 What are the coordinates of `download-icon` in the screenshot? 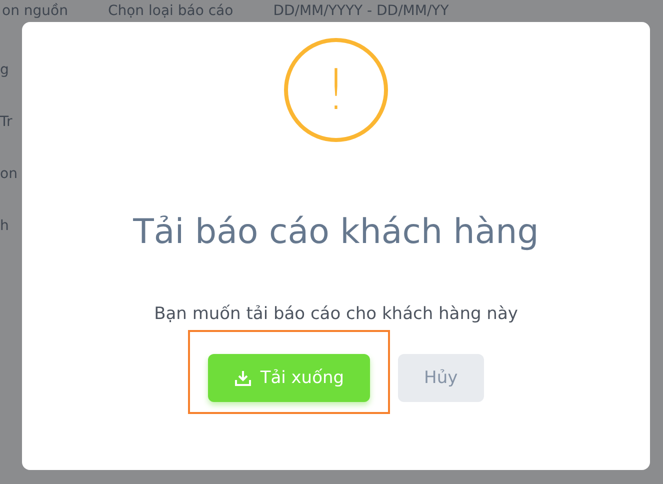 It's located at (243, 378).